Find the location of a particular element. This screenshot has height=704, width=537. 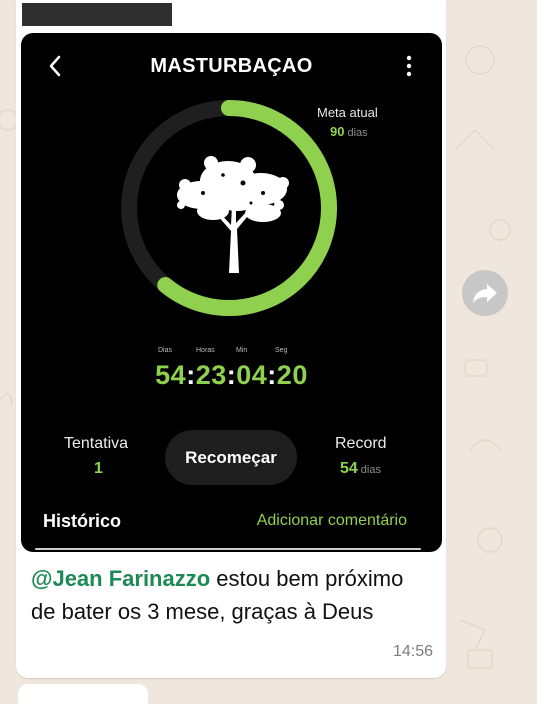

forward-button is located at coordinates (485, 293).